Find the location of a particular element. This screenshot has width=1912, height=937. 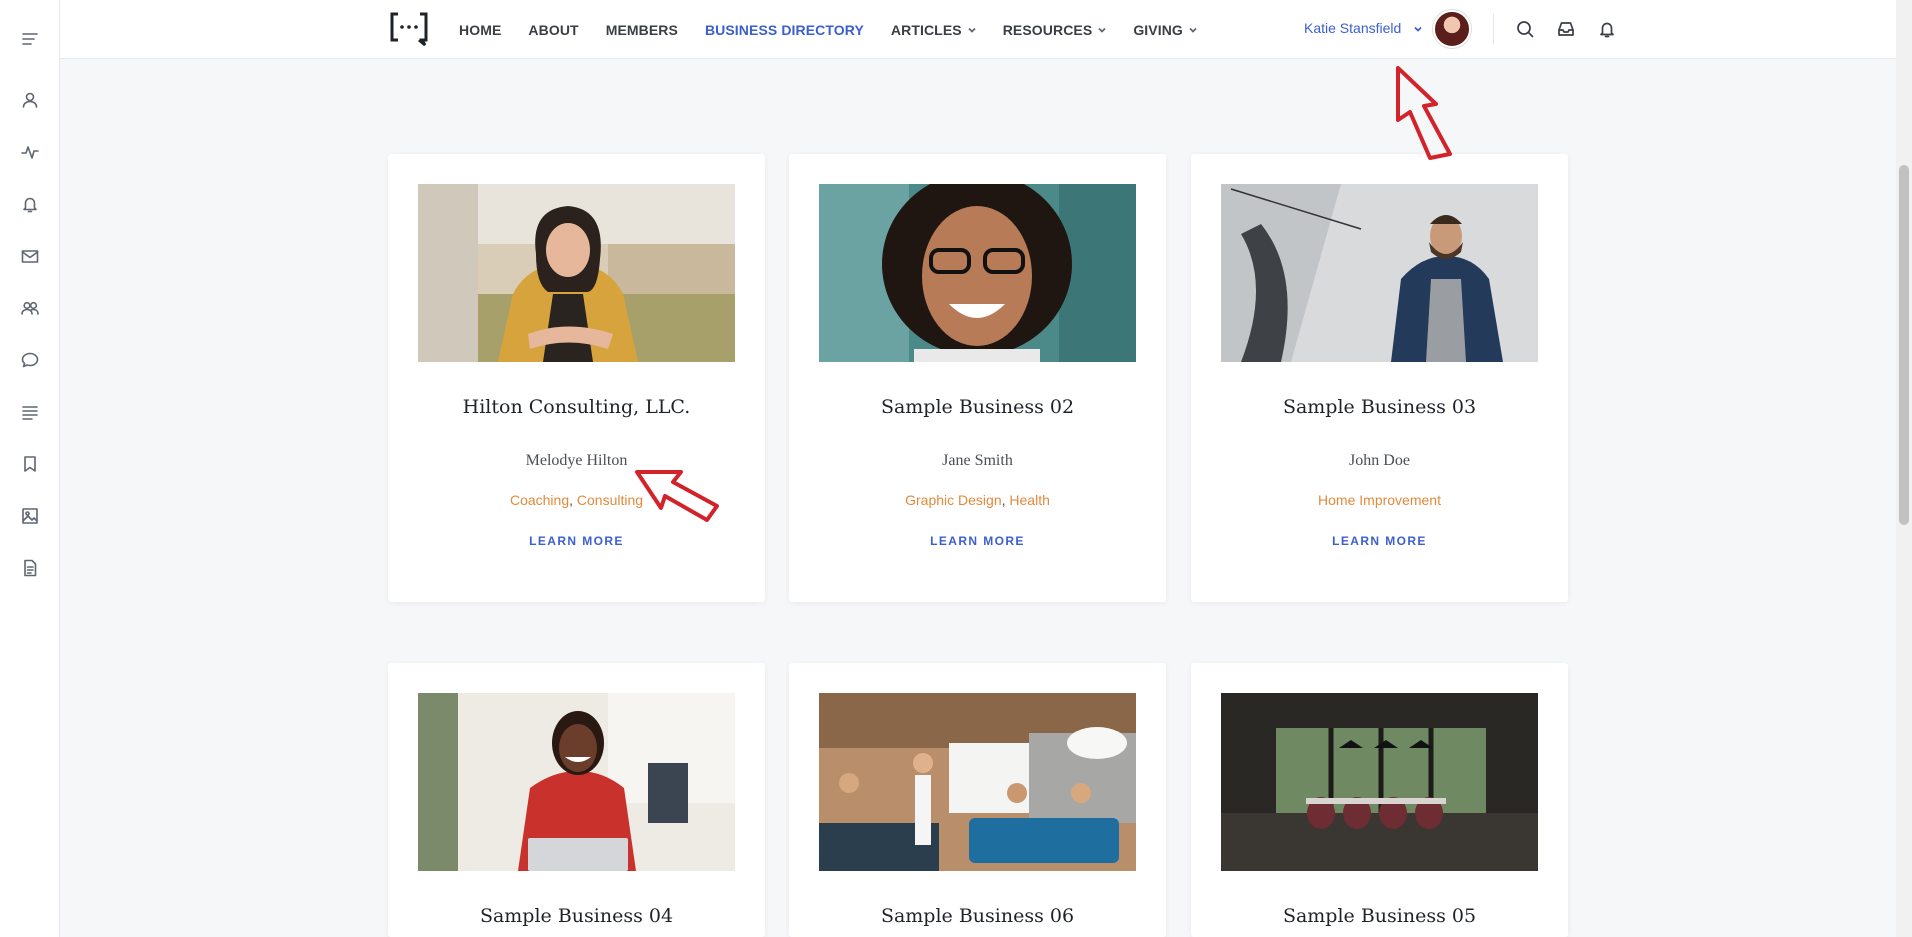

search-icon is located at coordinates (1525, 29).